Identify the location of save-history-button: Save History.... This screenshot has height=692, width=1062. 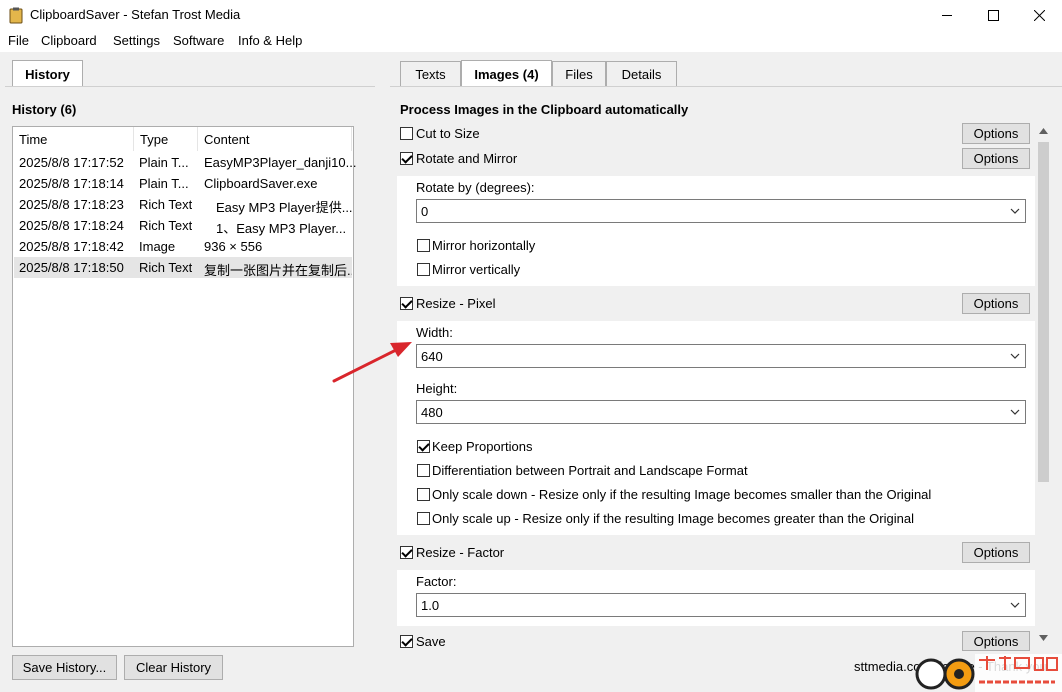
(64, 667).